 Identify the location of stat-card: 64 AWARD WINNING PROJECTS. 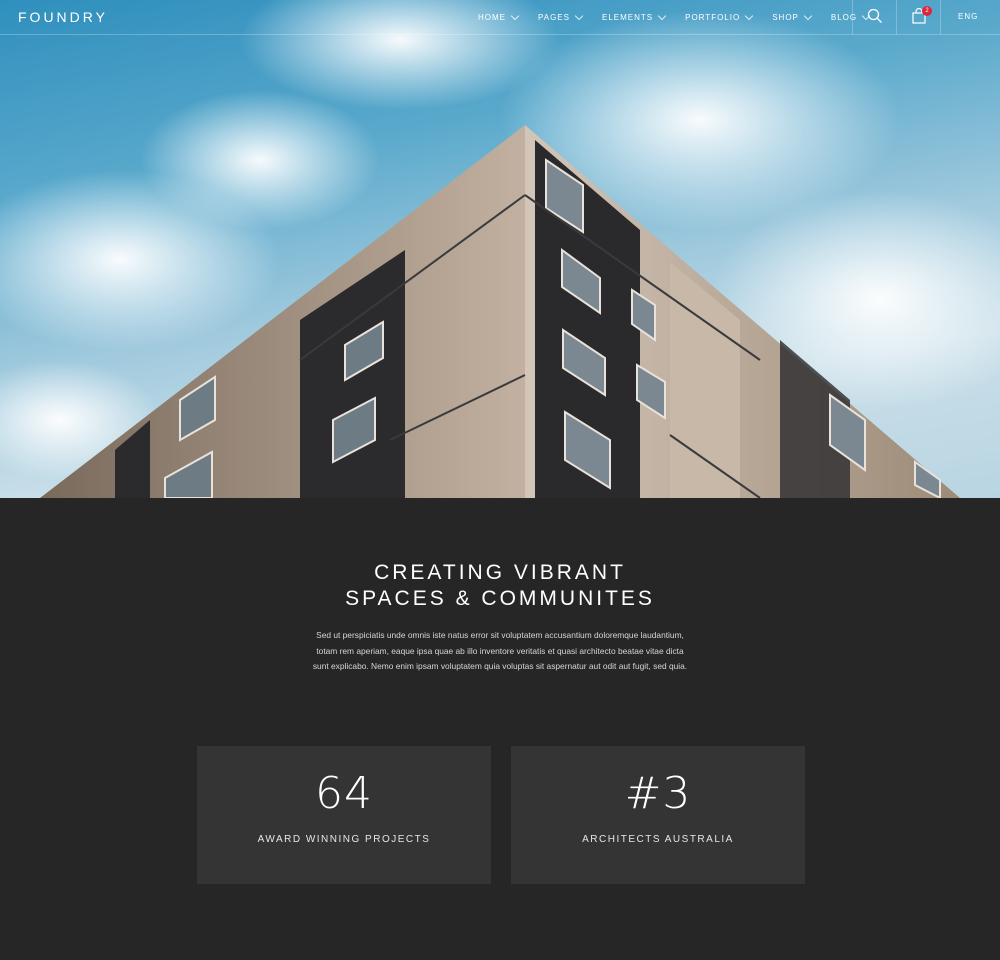
(344, 815).